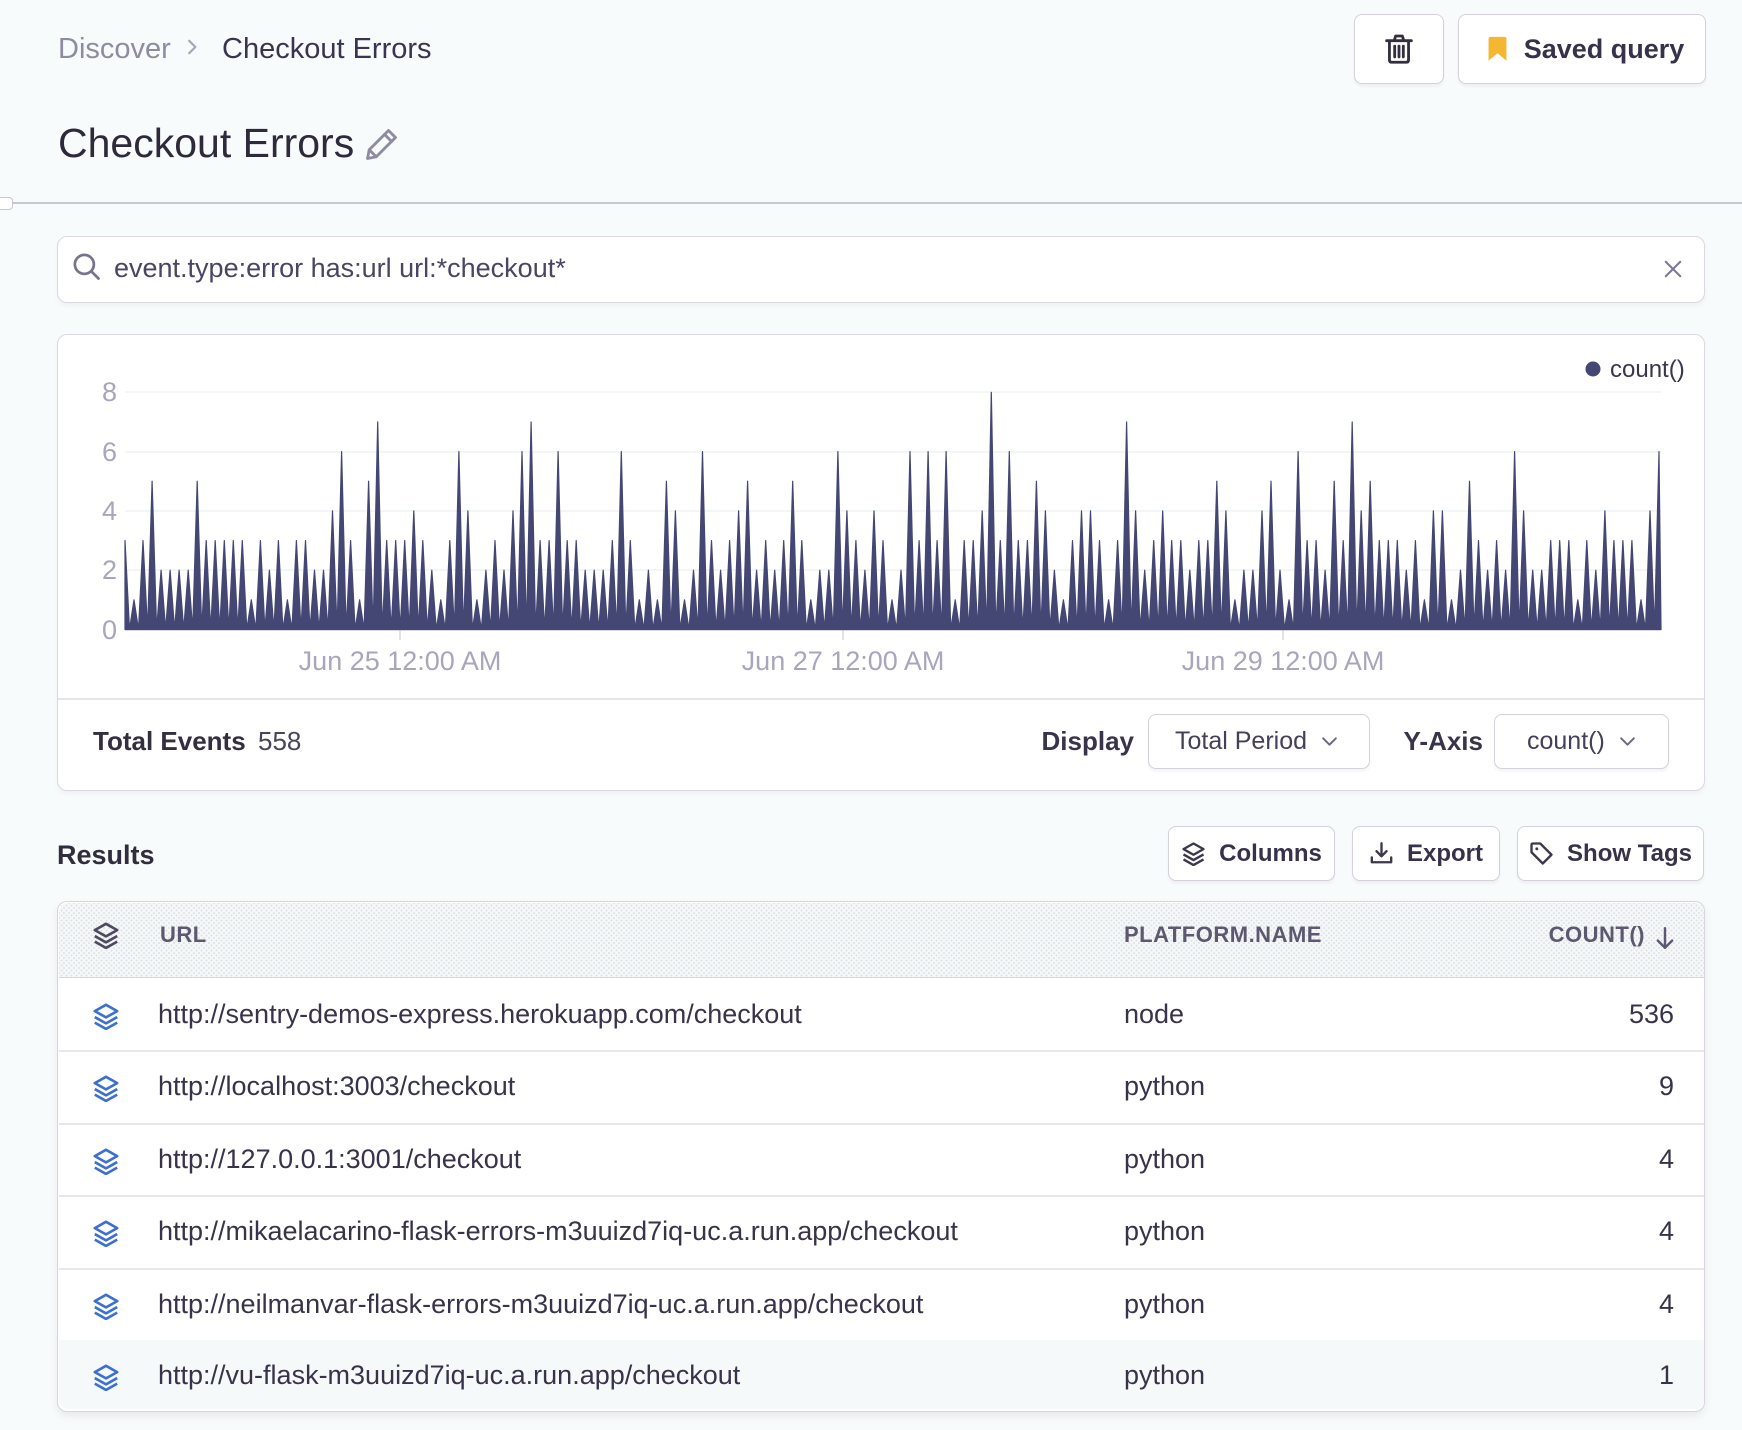 The image size is (1742, 1430). I want to click on svg-text: 6, so click(109, 452).